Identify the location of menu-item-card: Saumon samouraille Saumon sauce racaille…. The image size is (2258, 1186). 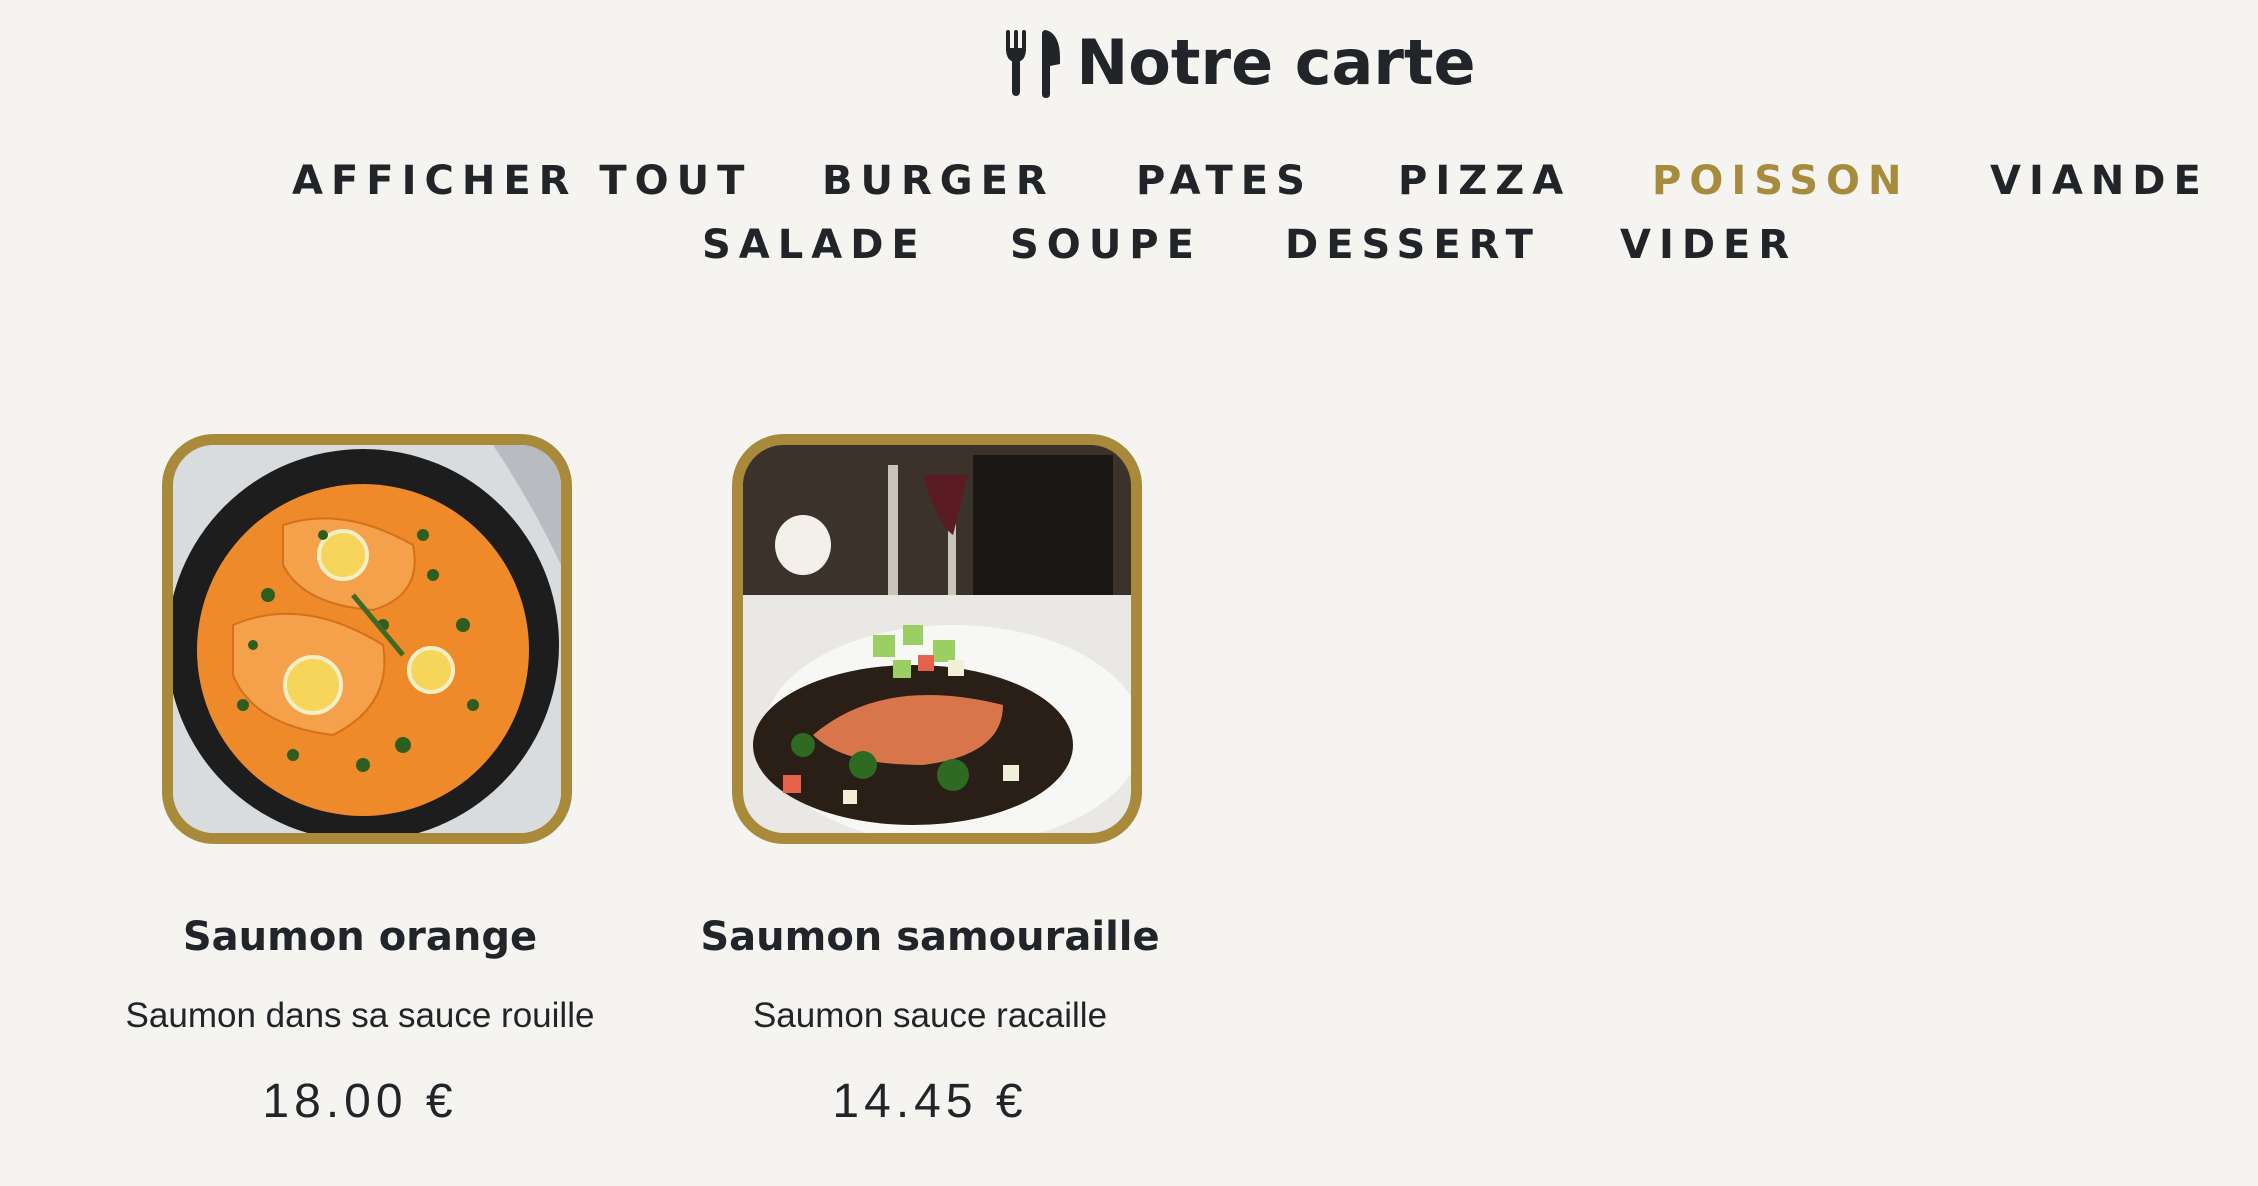
(930, 794).